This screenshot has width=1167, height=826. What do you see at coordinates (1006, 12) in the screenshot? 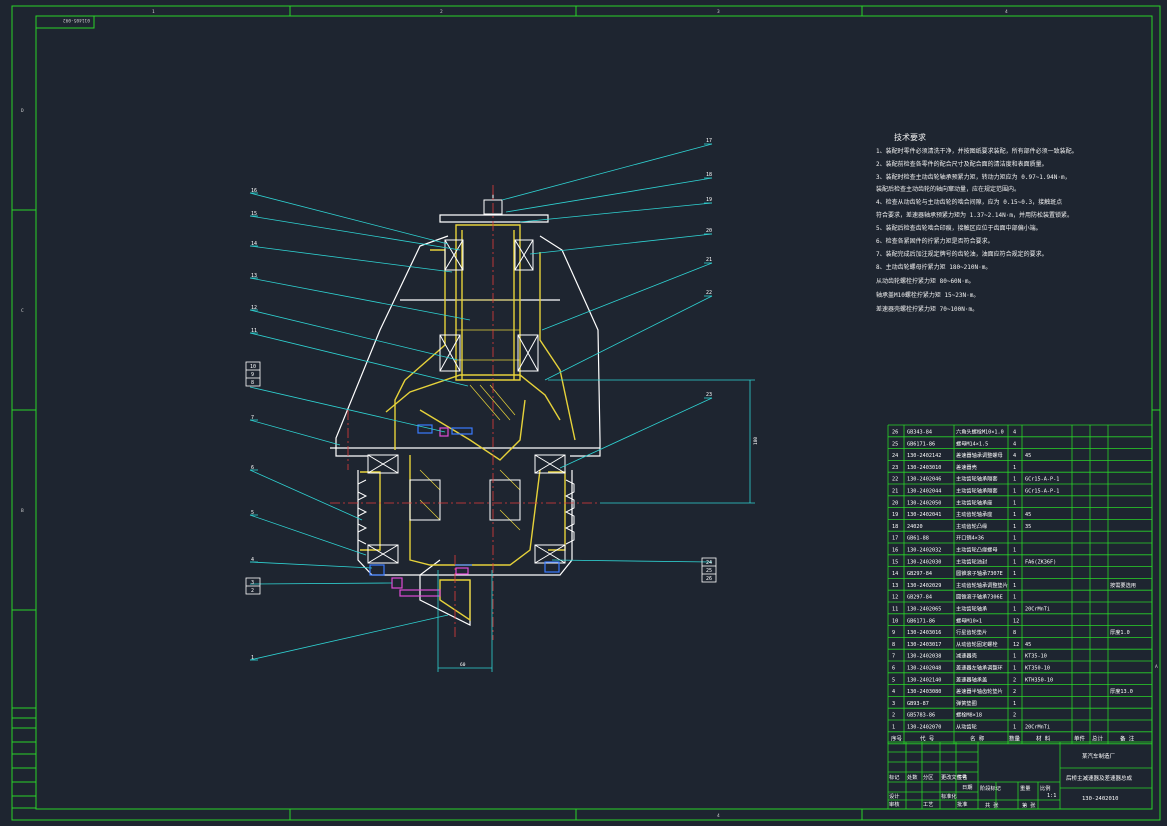
I see `edge-label-top-4: 4` at bounding box center [1006, 12].